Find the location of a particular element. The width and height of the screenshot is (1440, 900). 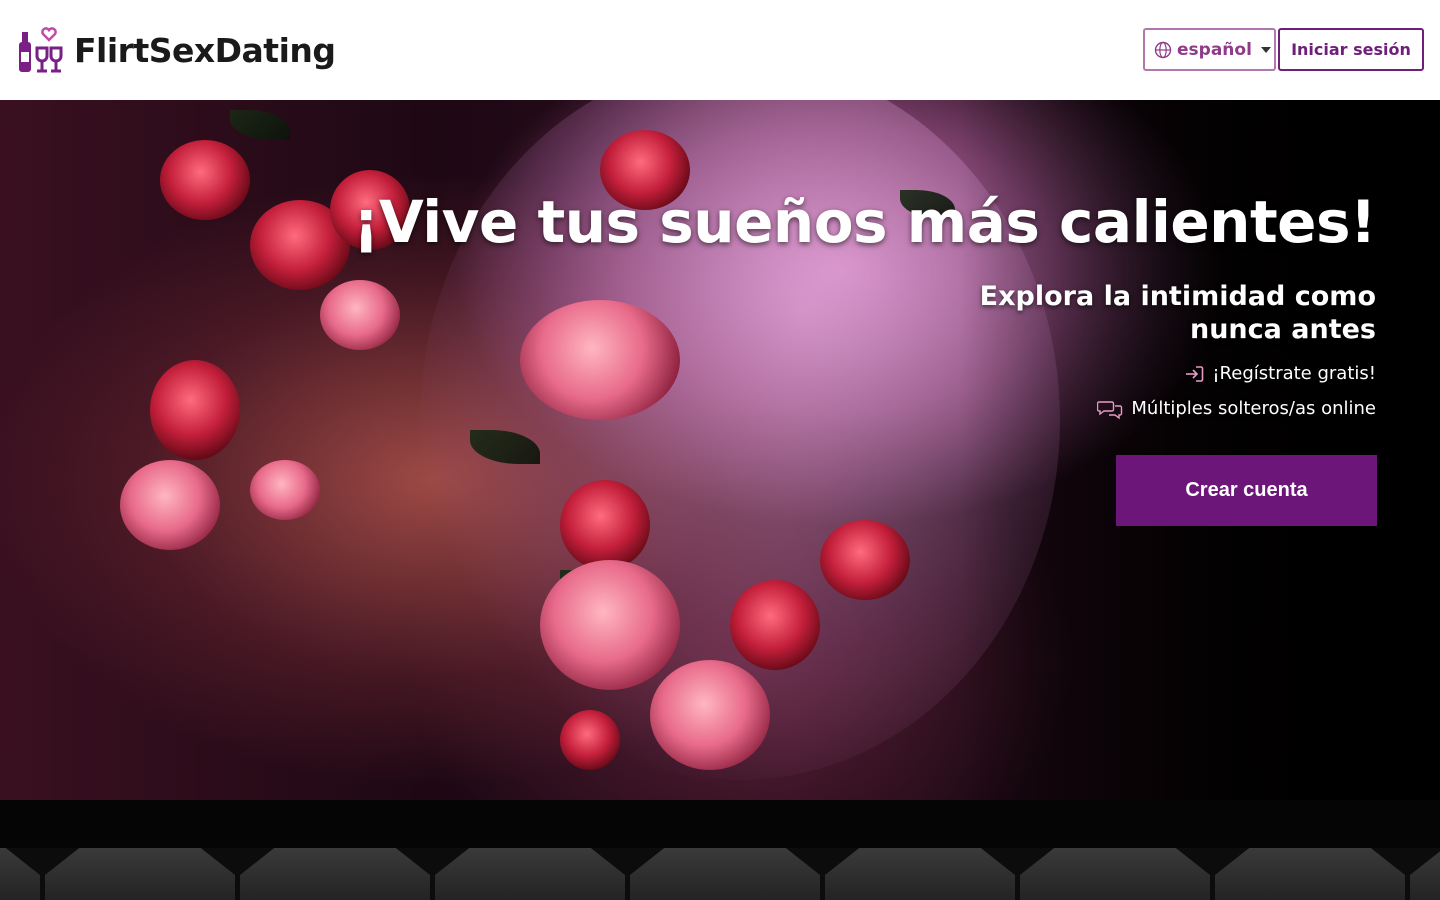

top-navbar: FlirtSexDating español Iniciar sesión is located at coordinates (720, 50).